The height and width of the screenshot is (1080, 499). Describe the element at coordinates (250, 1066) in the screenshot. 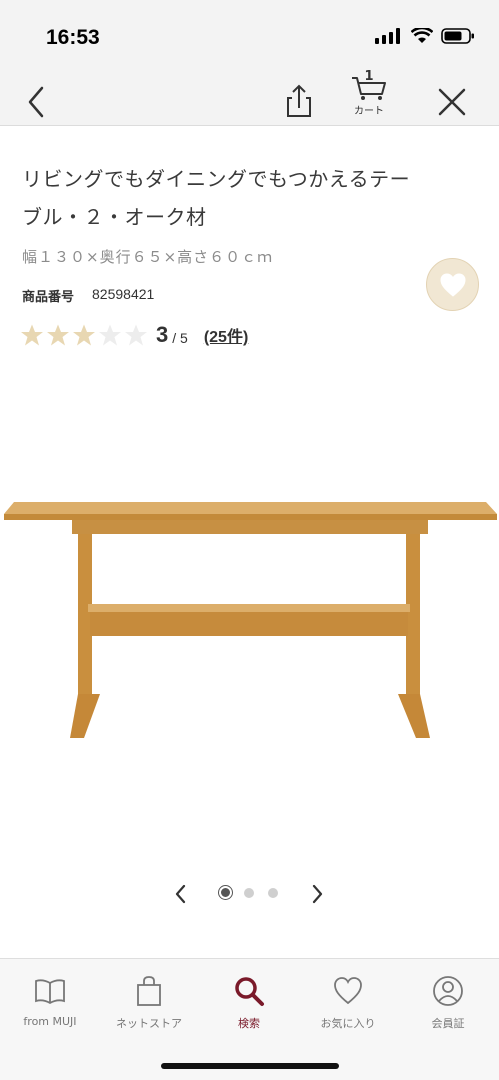

I see `home-indicator` at that location.